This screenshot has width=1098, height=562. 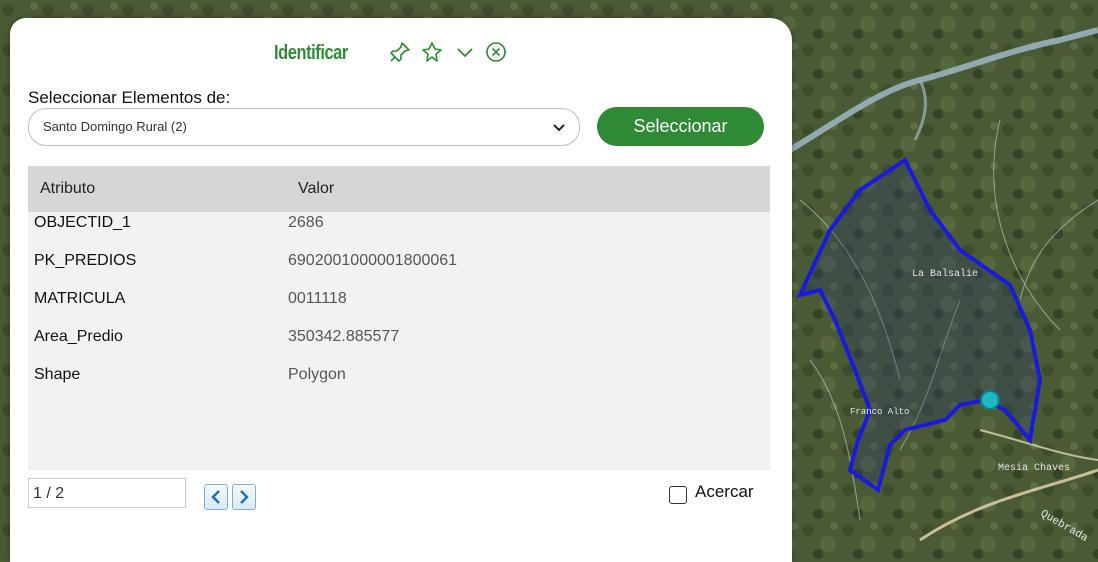 I want to click on pin-icon, so click(x=400, y=52).